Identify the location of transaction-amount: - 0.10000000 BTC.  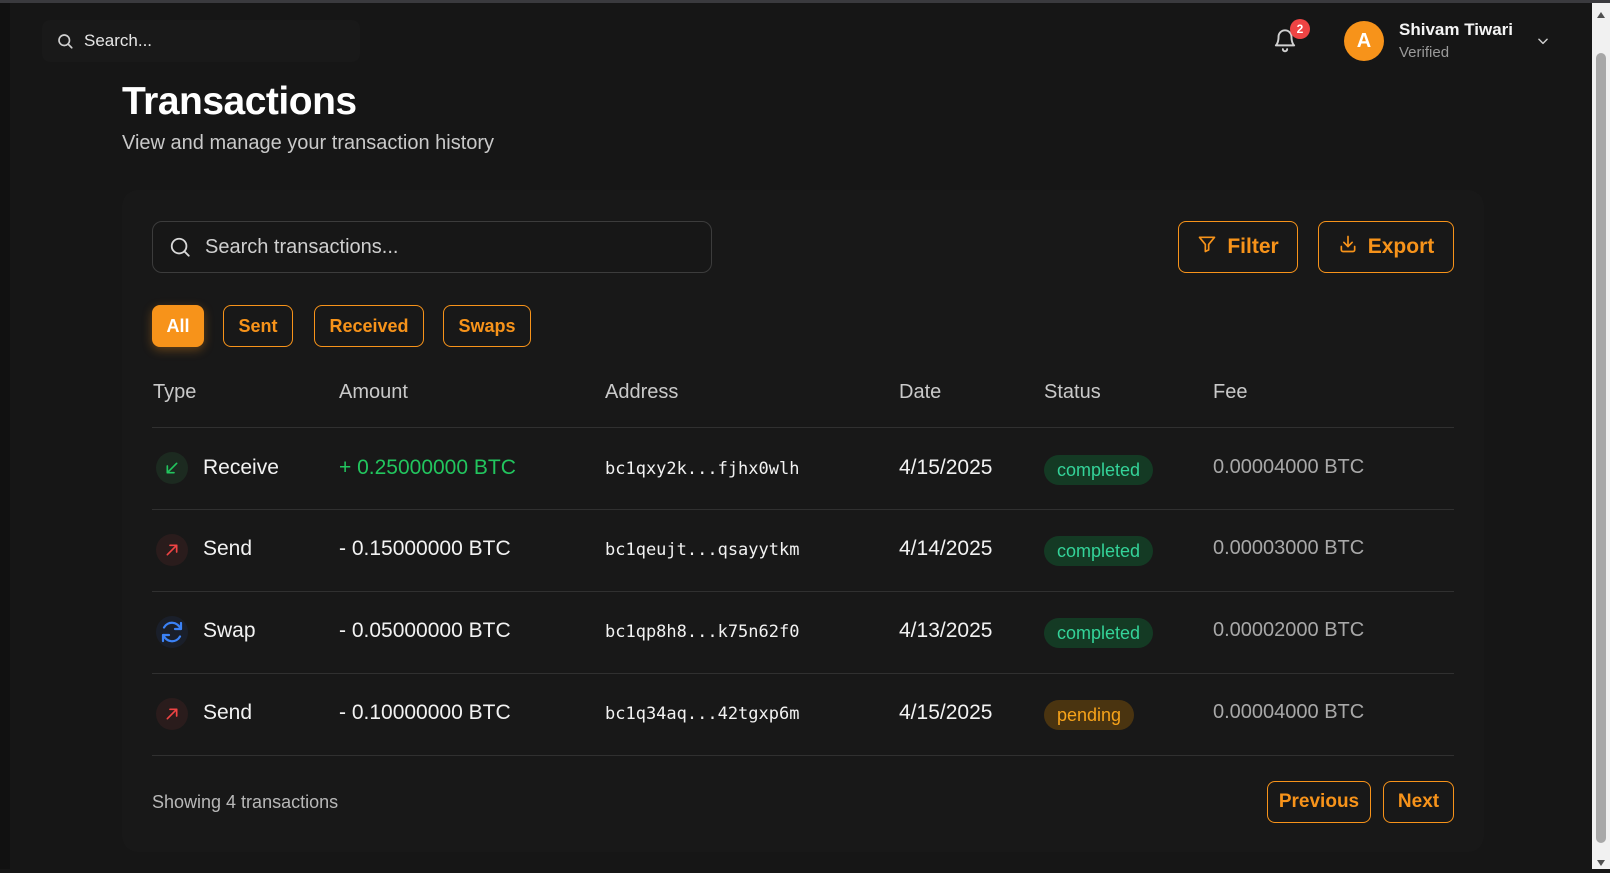
(425, 712).